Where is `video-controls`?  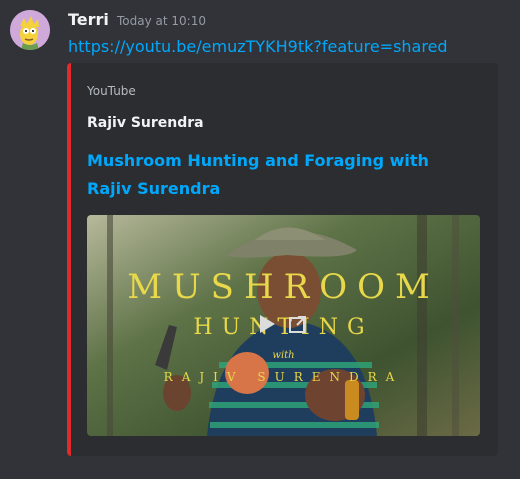
video-controls is located at coordinates (283, 326).